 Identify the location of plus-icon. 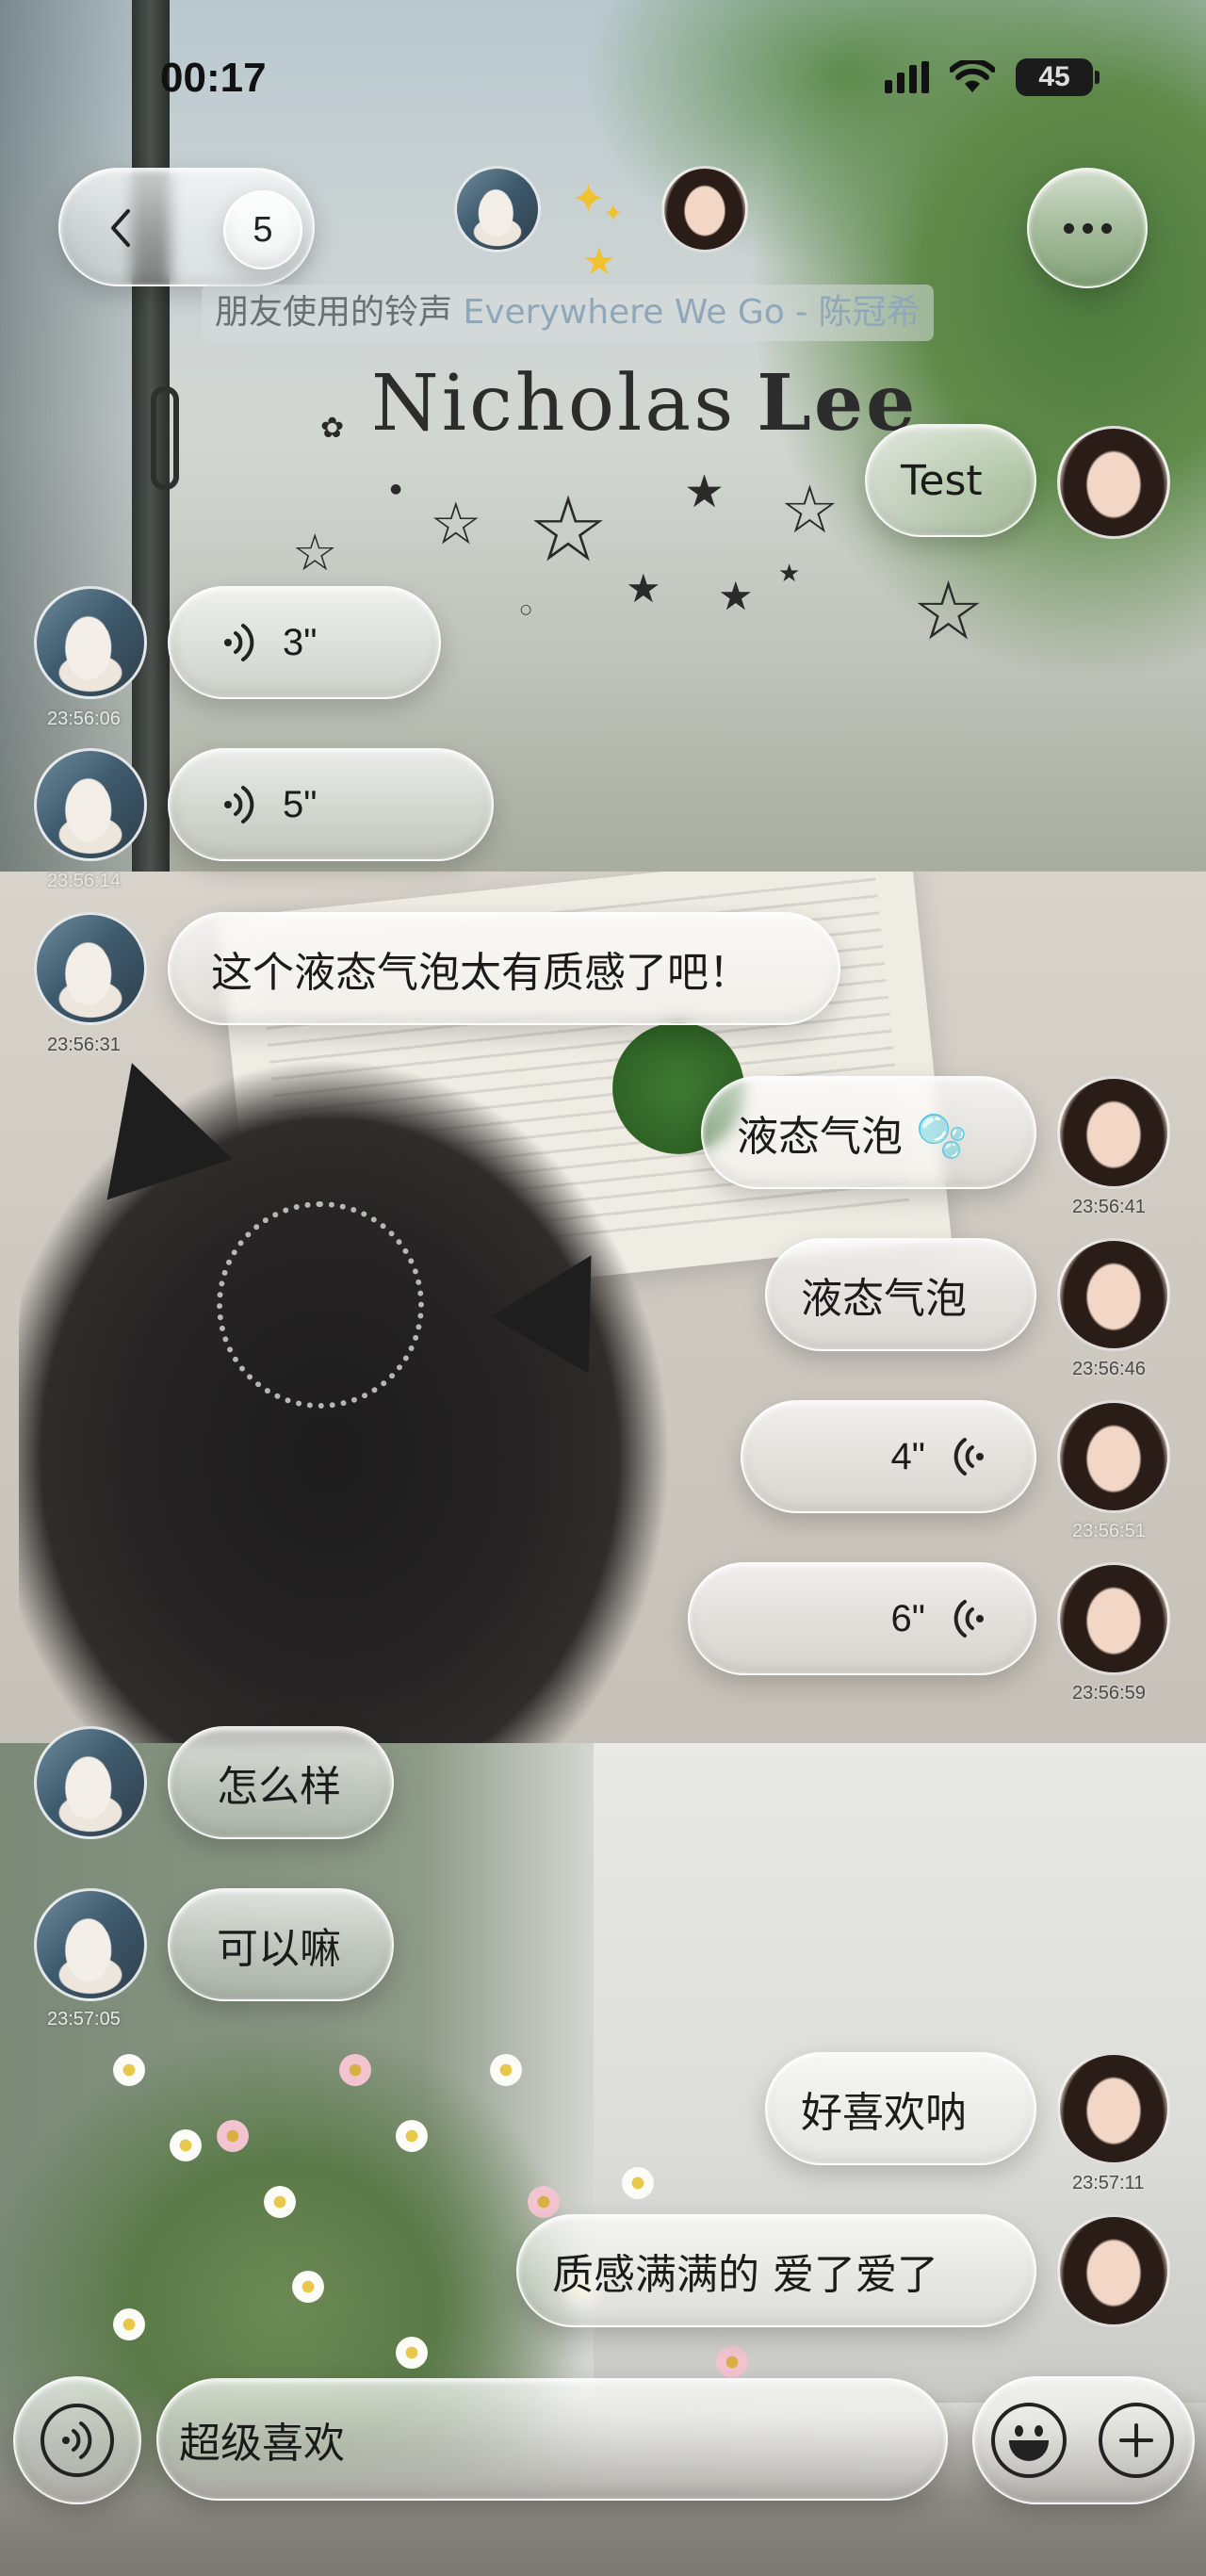
(1136, 2440).